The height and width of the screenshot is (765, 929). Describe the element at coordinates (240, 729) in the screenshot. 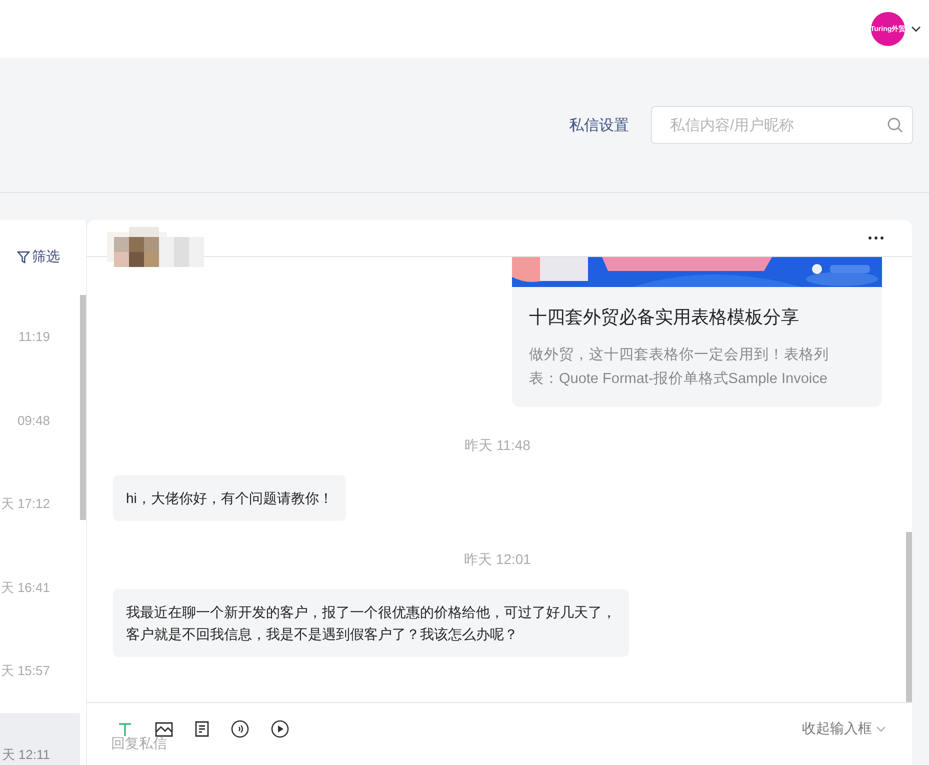

I see `audio-icon` at that location.